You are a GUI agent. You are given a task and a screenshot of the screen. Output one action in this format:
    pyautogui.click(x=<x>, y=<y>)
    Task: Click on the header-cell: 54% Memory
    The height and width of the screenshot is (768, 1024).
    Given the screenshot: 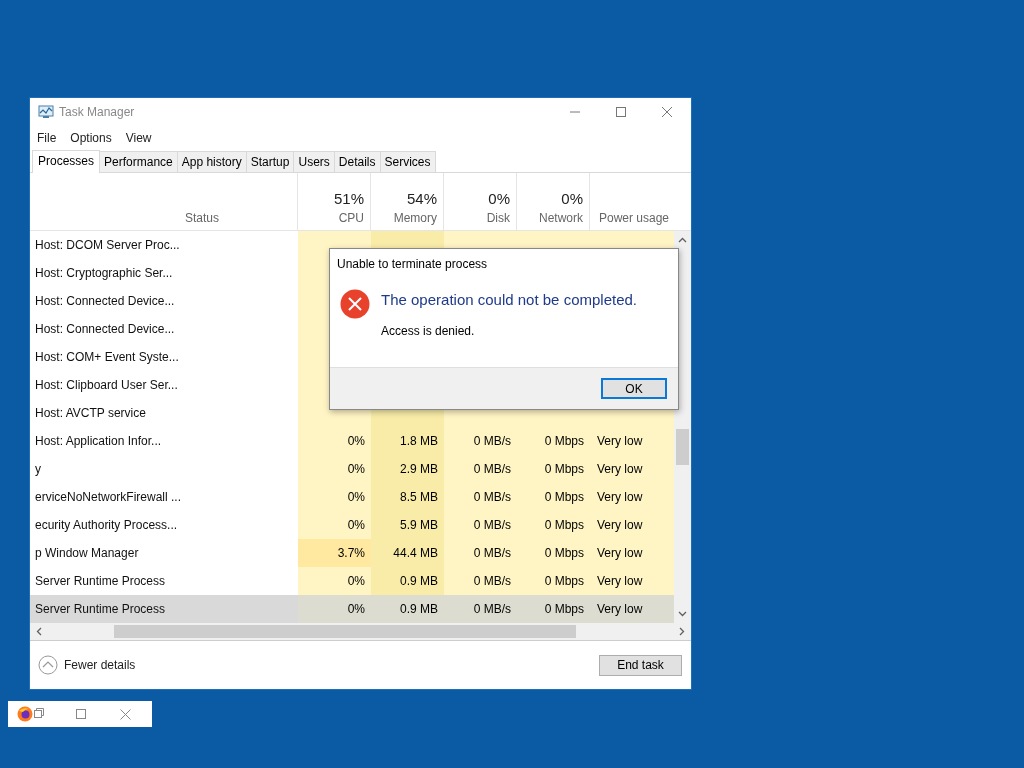 What is the action you would take?
    pyautogui.click(x=407, y=201)
    